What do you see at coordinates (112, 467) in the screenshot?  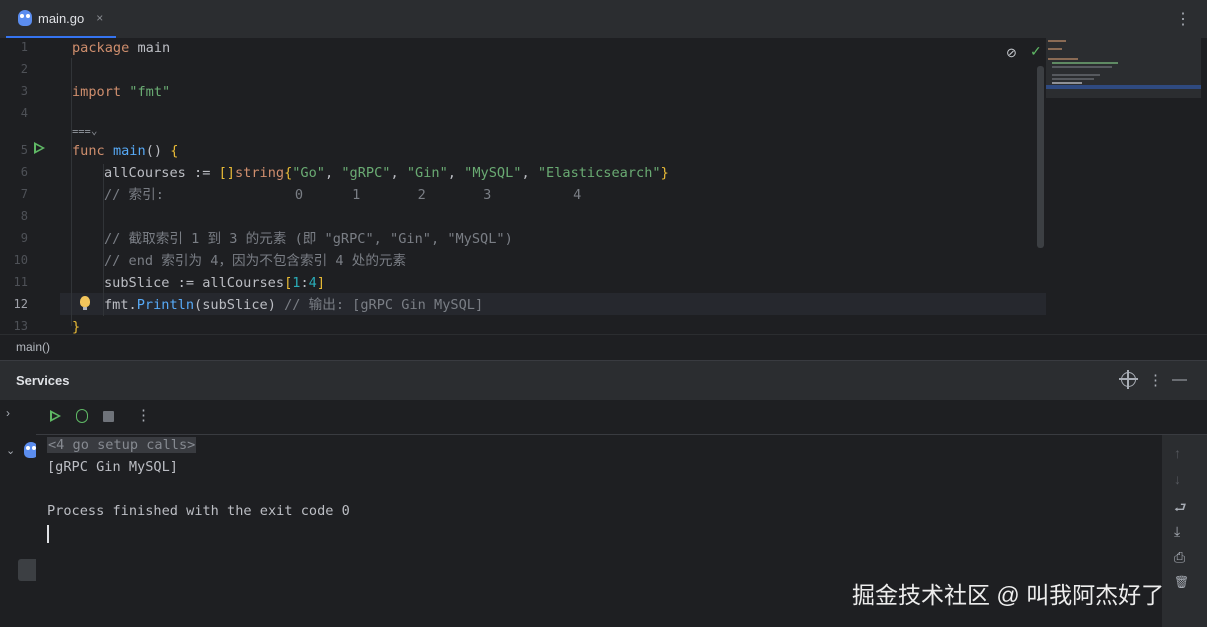 I see `console-output-line: [gRPC Gin MySQL]` at bounding box center [112, 467].